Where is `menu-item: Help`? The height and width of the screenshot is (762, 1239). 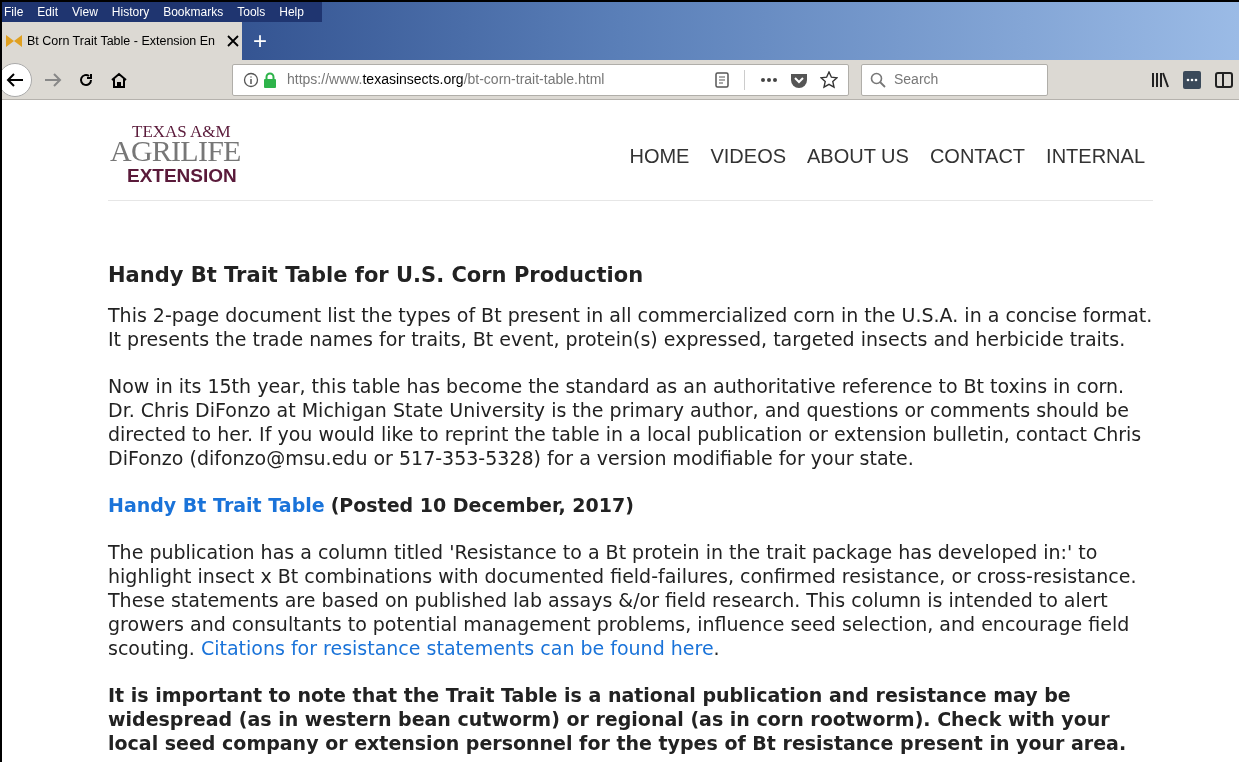 menu-item: Help is located at coordinates (291, 12).